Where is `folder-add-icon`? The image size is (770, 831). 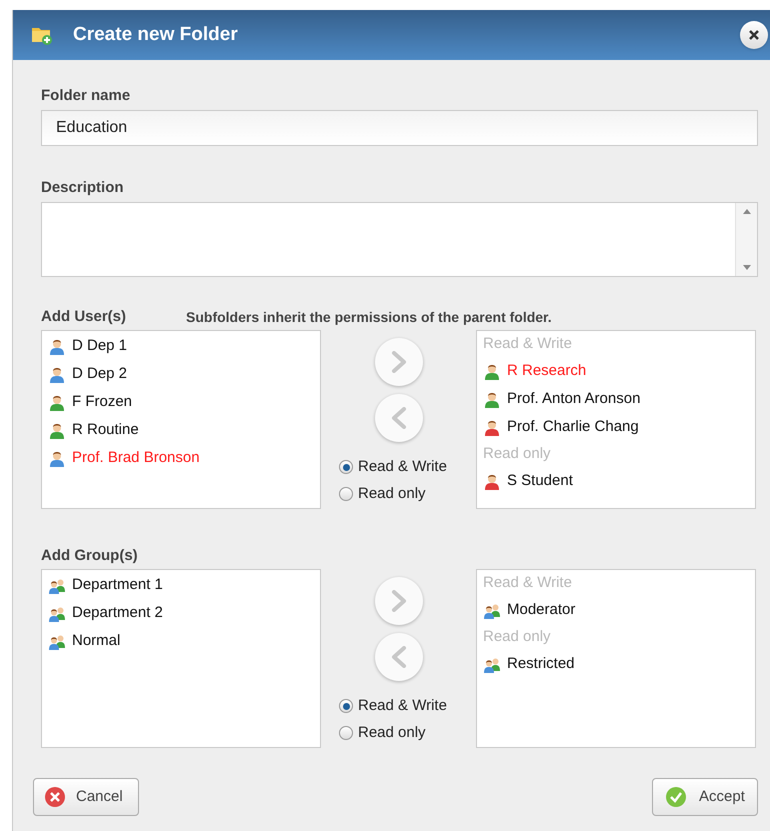 folder-add-icon is located at coordinates (42, 35).